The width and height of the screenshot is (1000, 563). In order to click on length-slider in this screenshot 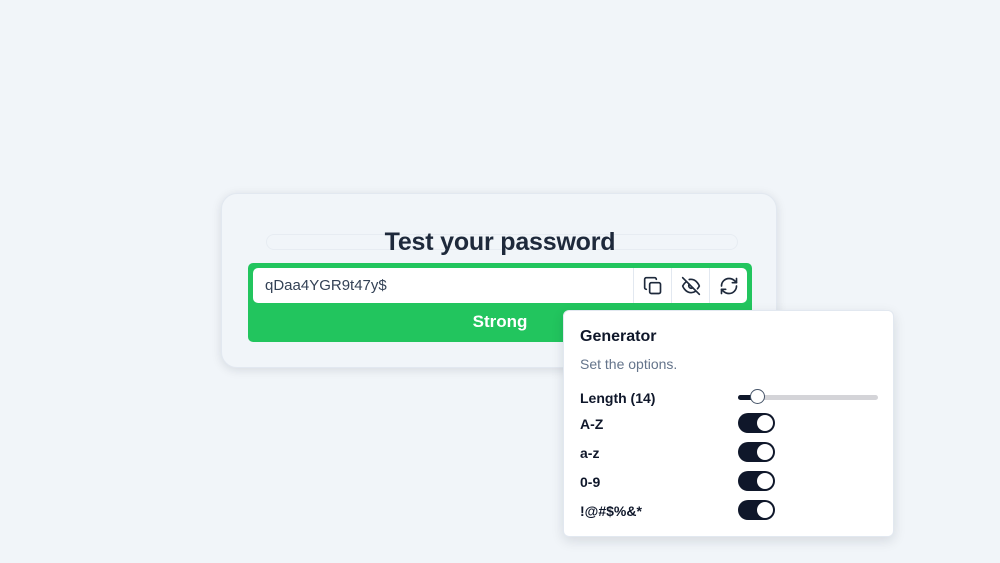, I will do `click(808, 396)`.